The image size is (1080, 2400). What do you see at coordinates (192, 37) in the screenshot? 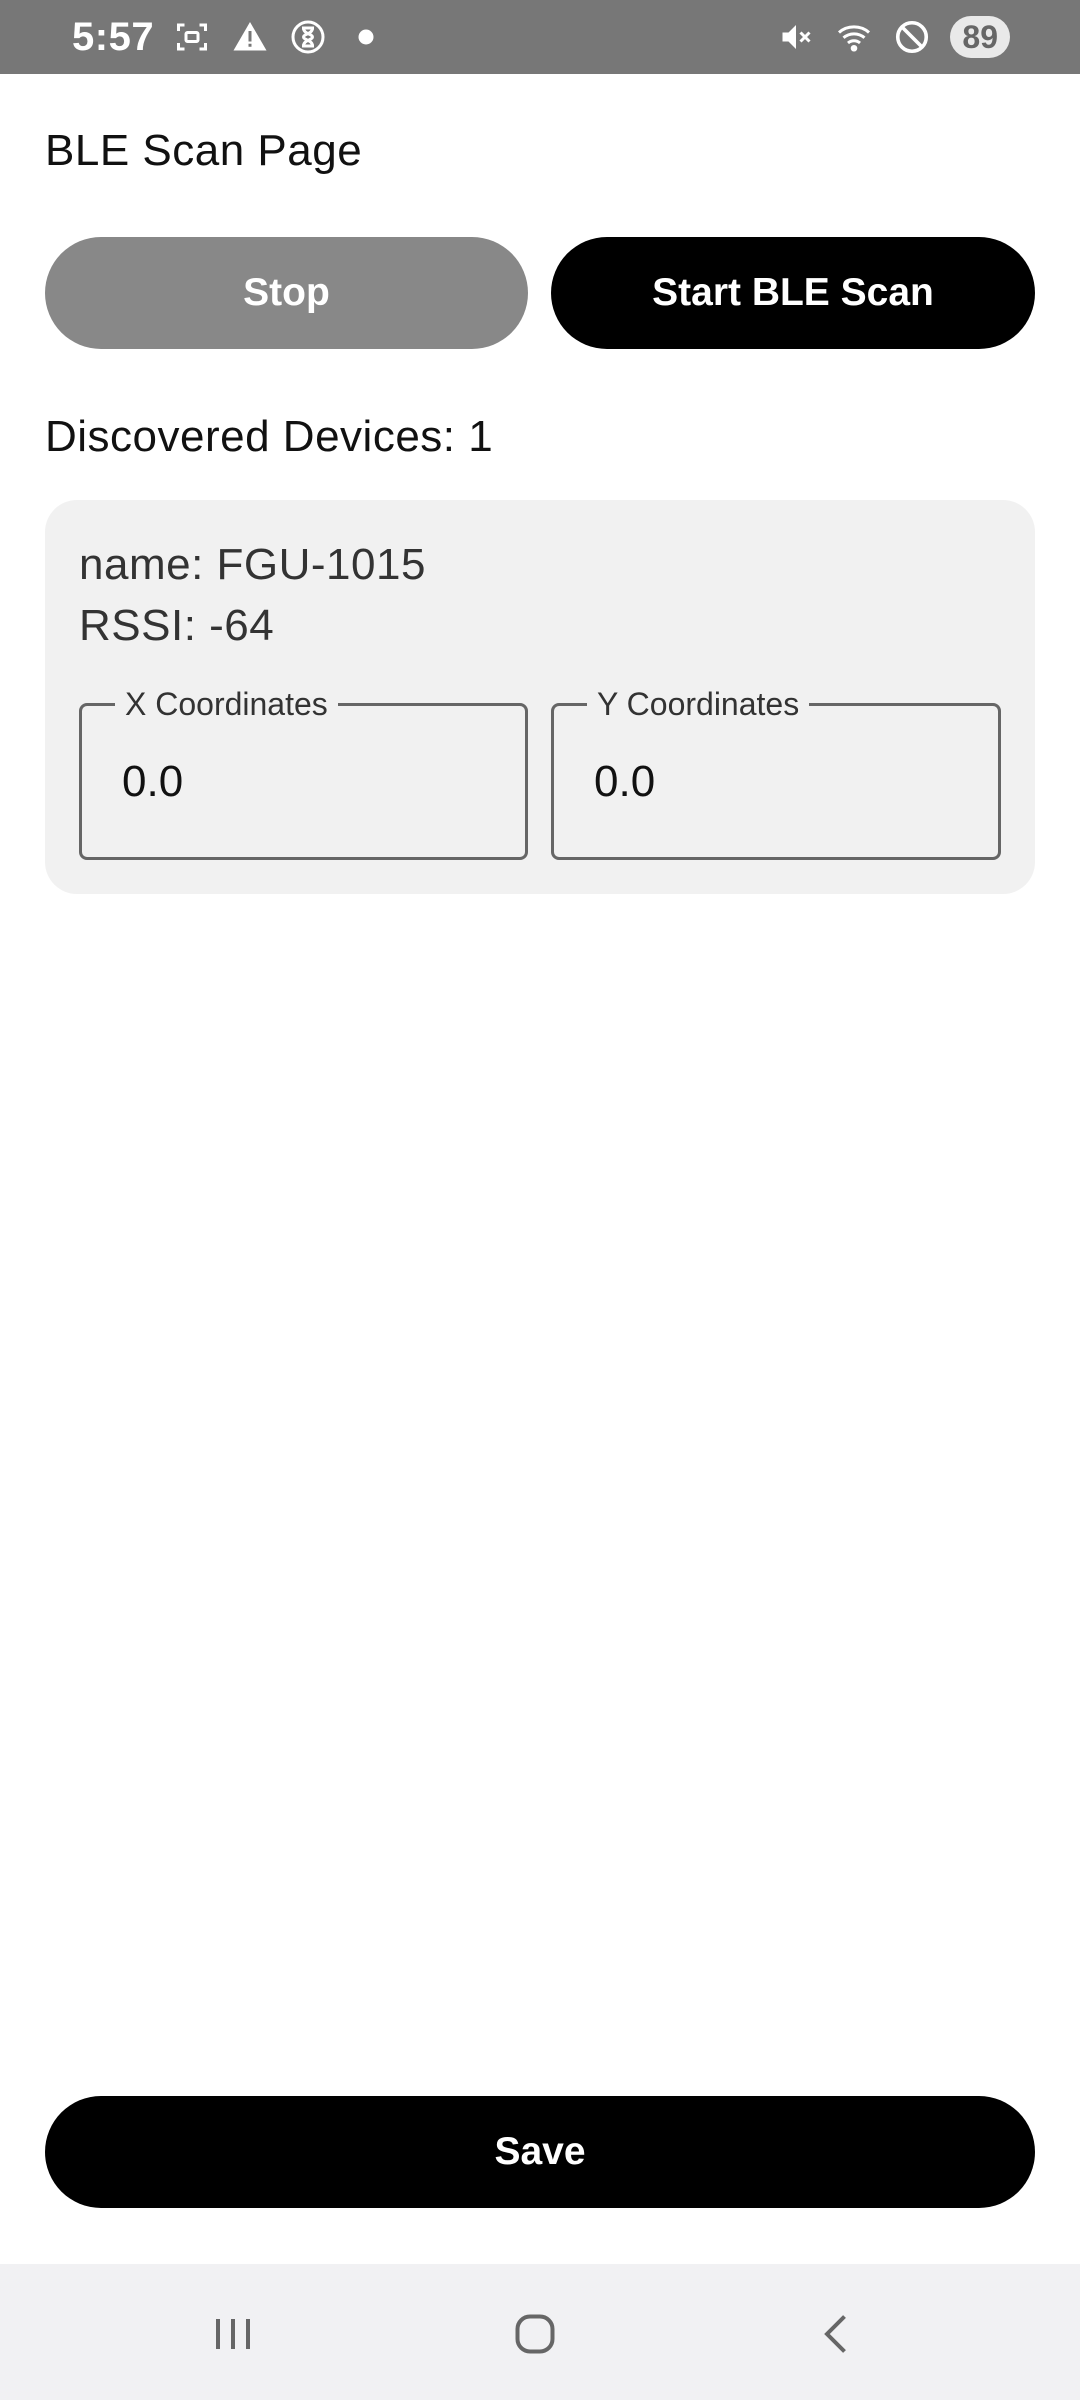
I see `screenshot-icon` at bounding box center [192, 37].